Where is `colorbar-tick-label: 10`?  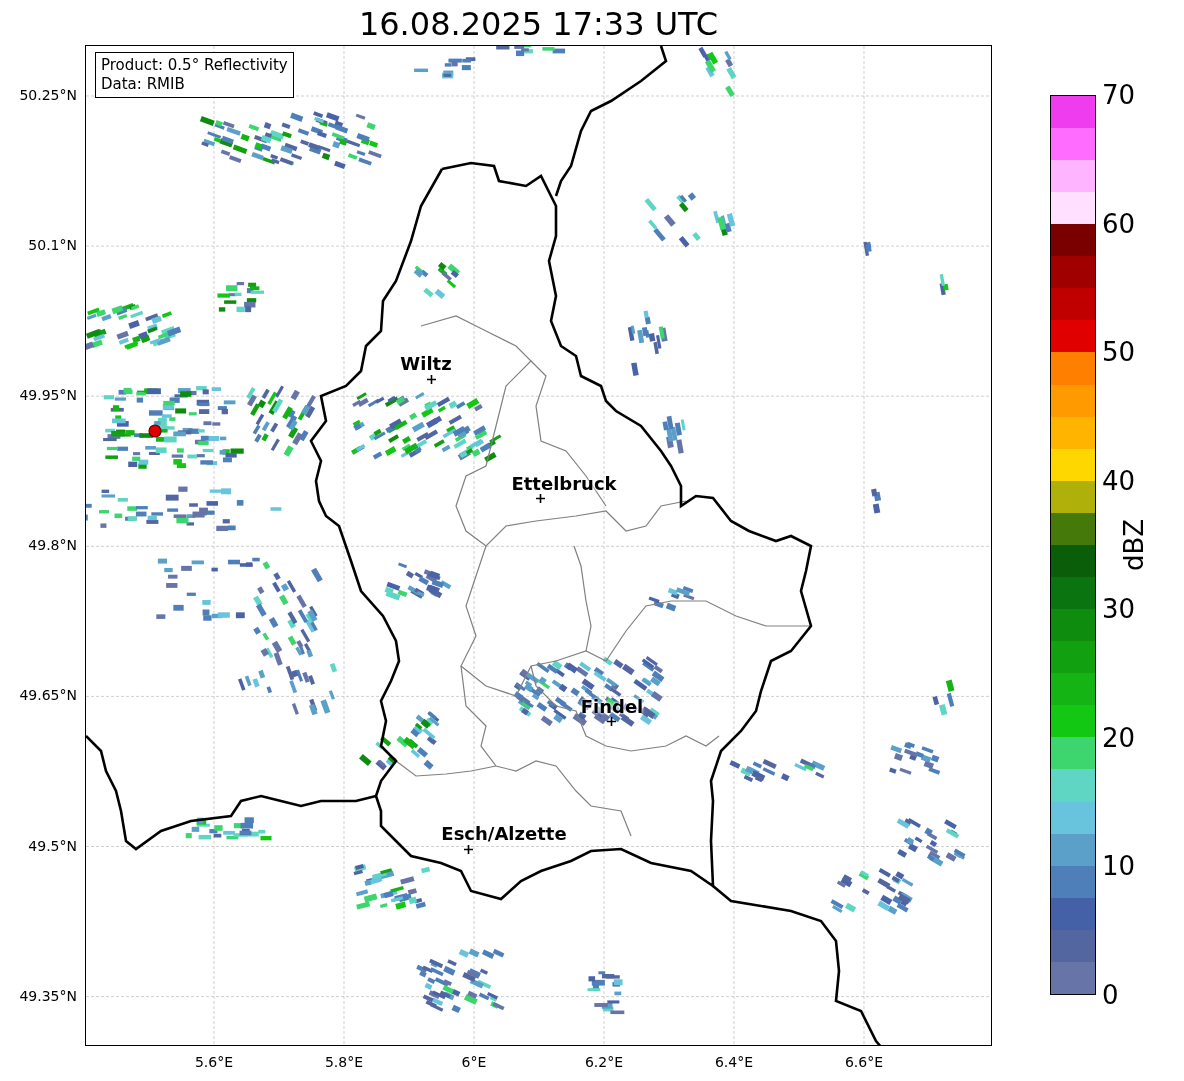
colorbar-tick-label: 10 is located at coordinates (1119, 866).